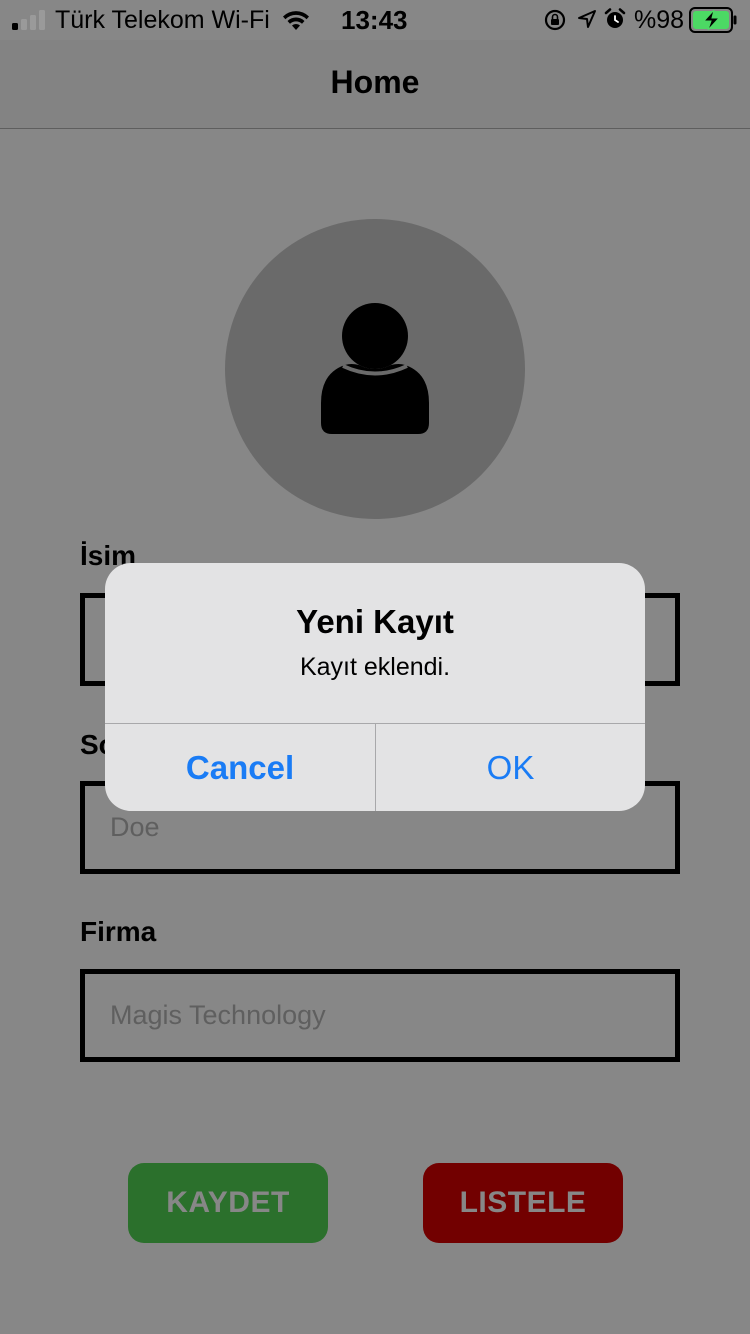 This screenshot has width=750, height=1334. Describe the element at coordinates (30, 20) in the screenshot. I see `signal-icon` at that location.